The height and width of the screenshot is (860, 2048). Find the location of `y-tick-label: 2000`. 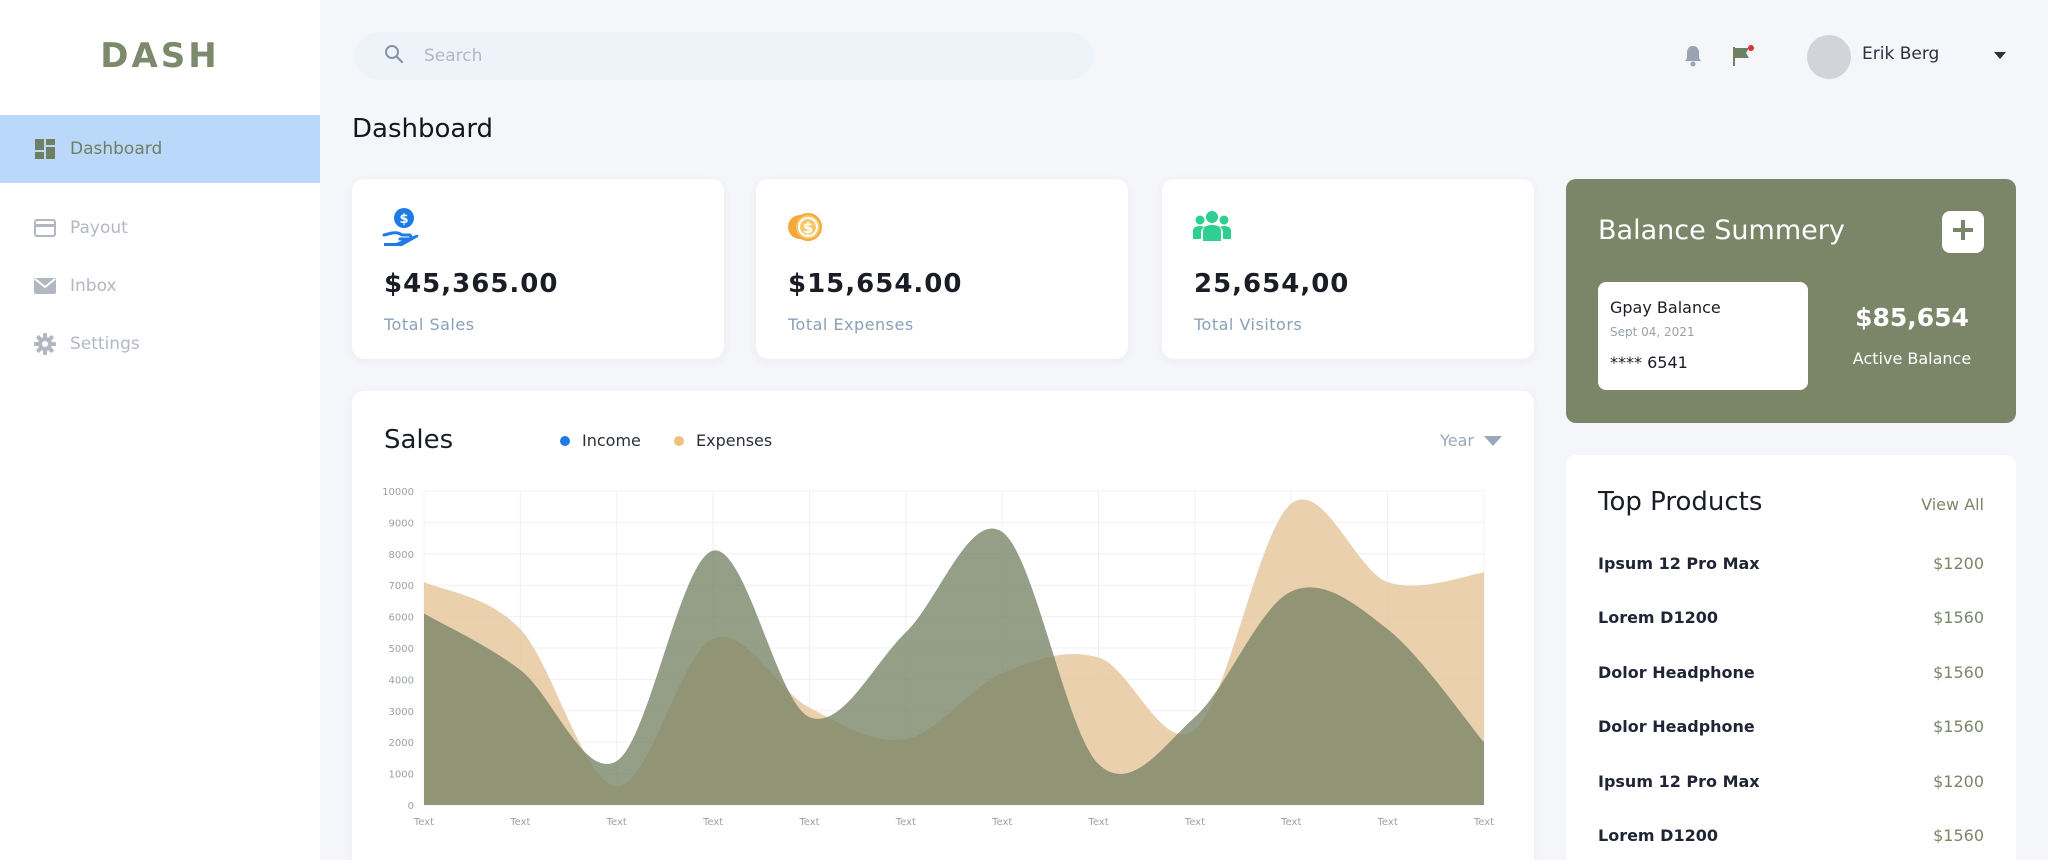

y-tick-label: 2000 is located at coordinates (401, 743).